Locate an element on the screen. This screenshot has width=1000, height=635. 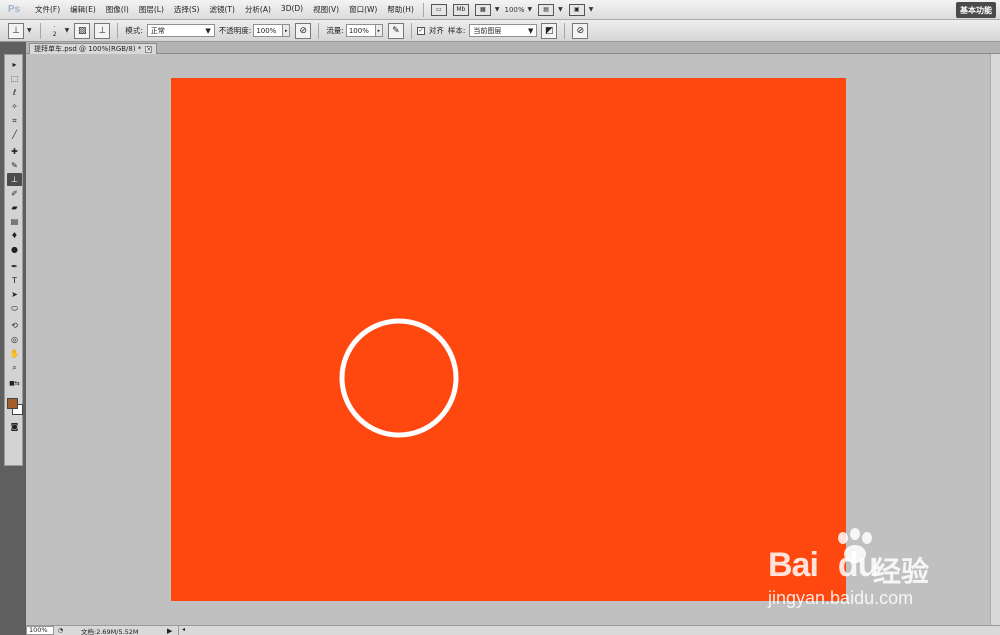
menu-file: 文件(F) is located at coordinates (47, 9).